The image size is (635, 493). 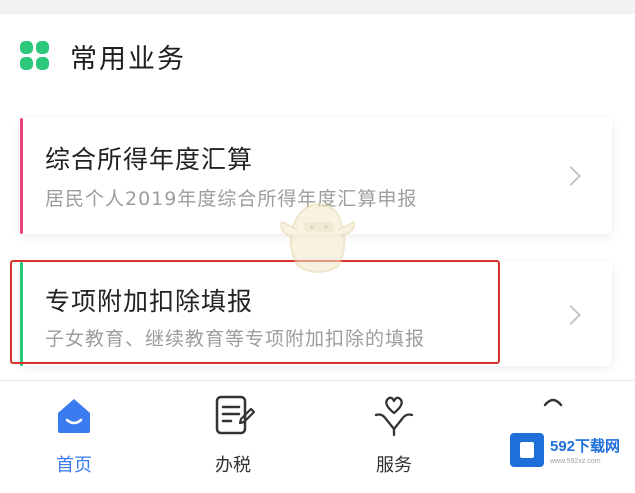 What do you see at coordinates (74, 435) in the screenshot?
I see `tab-home: 首页` at bounding box center [74, 435].